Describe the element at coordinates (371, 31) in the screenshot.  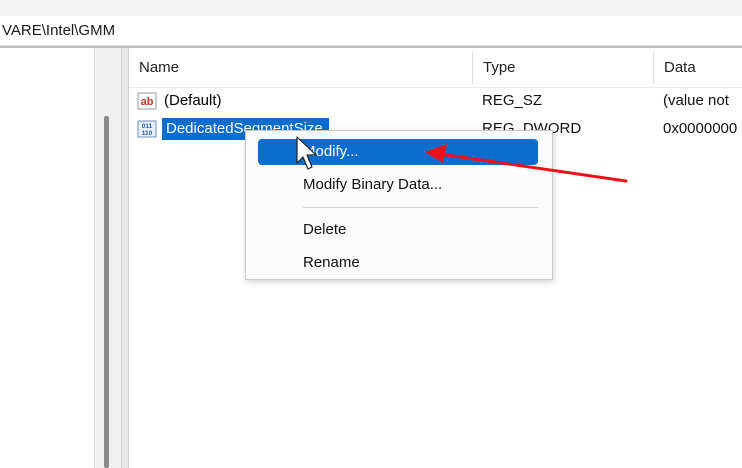
I see `address-bar: VARE\Intel\GMM` at that location.